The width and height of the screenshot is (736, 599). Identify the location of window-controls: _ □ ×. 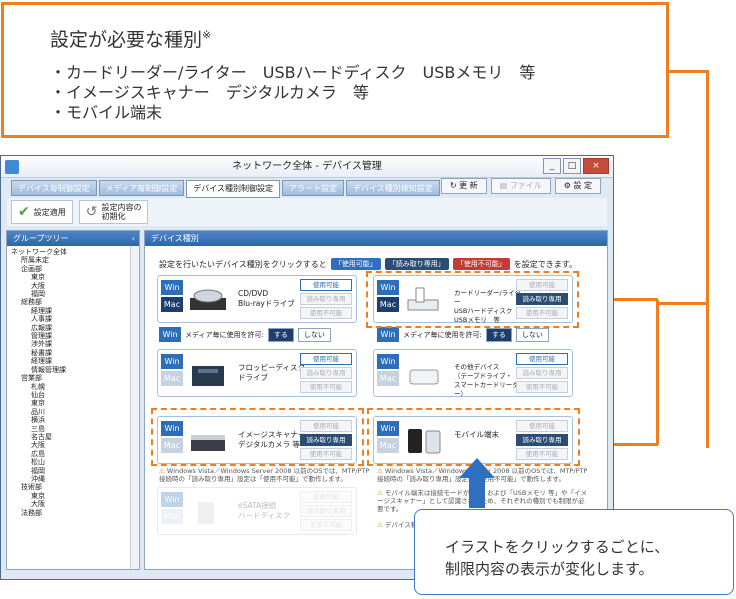
(576, 166).